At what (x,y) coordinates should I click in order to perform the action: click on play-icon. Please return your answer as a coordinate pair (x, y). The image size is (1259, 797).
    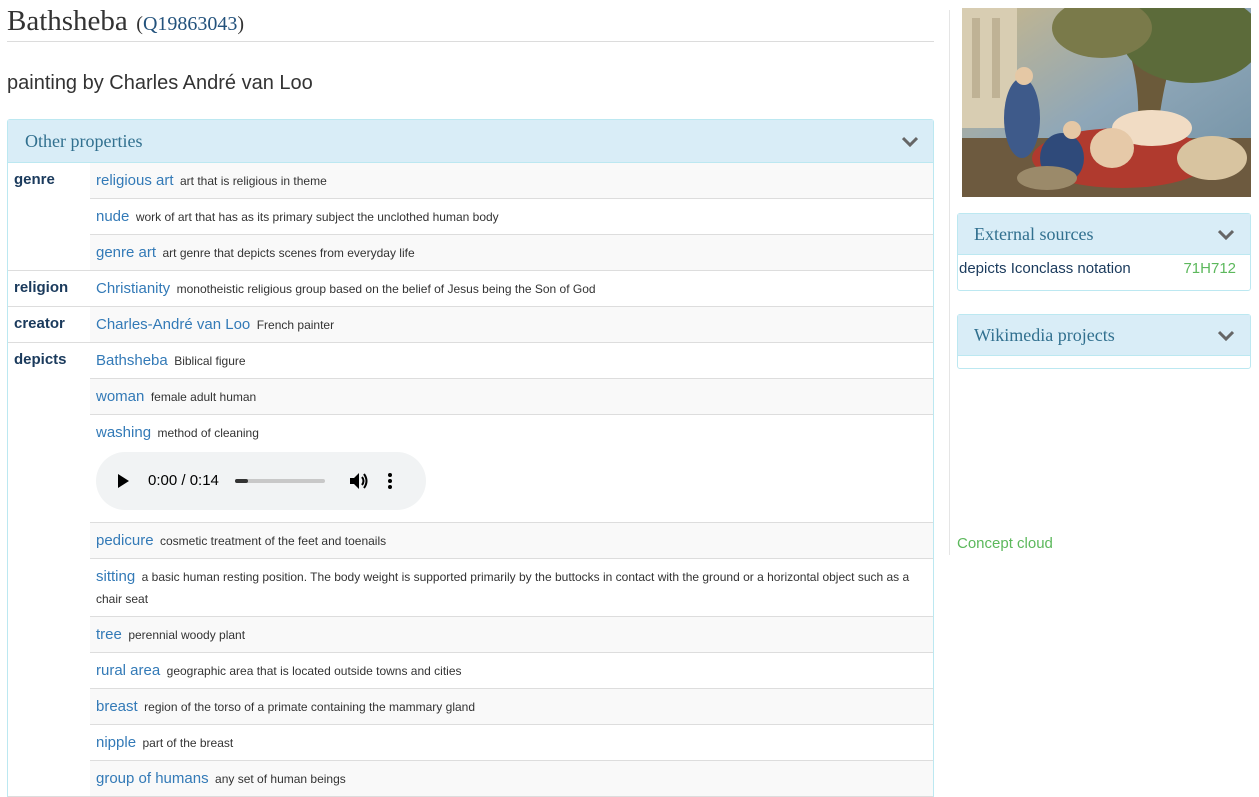
    Looking at the image, I should click on (123, 481).